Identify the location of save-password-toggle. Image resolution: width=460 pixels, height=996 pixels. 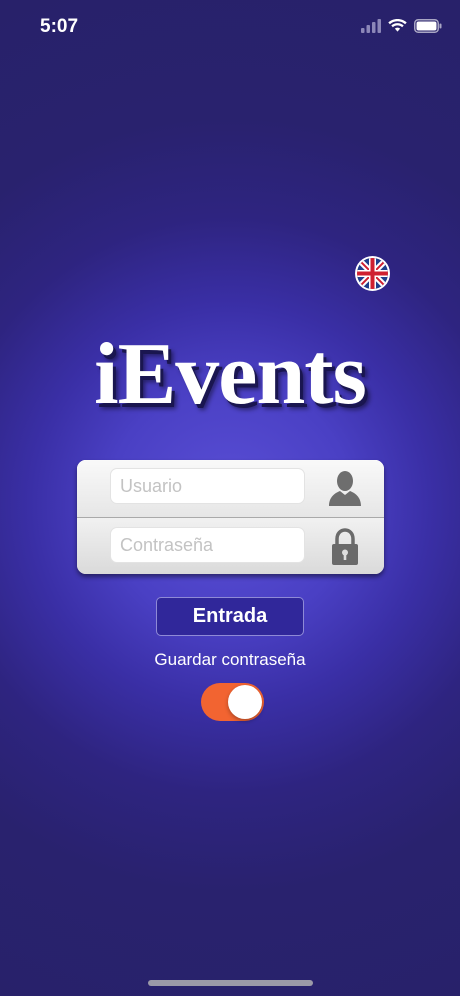
(232, 702).